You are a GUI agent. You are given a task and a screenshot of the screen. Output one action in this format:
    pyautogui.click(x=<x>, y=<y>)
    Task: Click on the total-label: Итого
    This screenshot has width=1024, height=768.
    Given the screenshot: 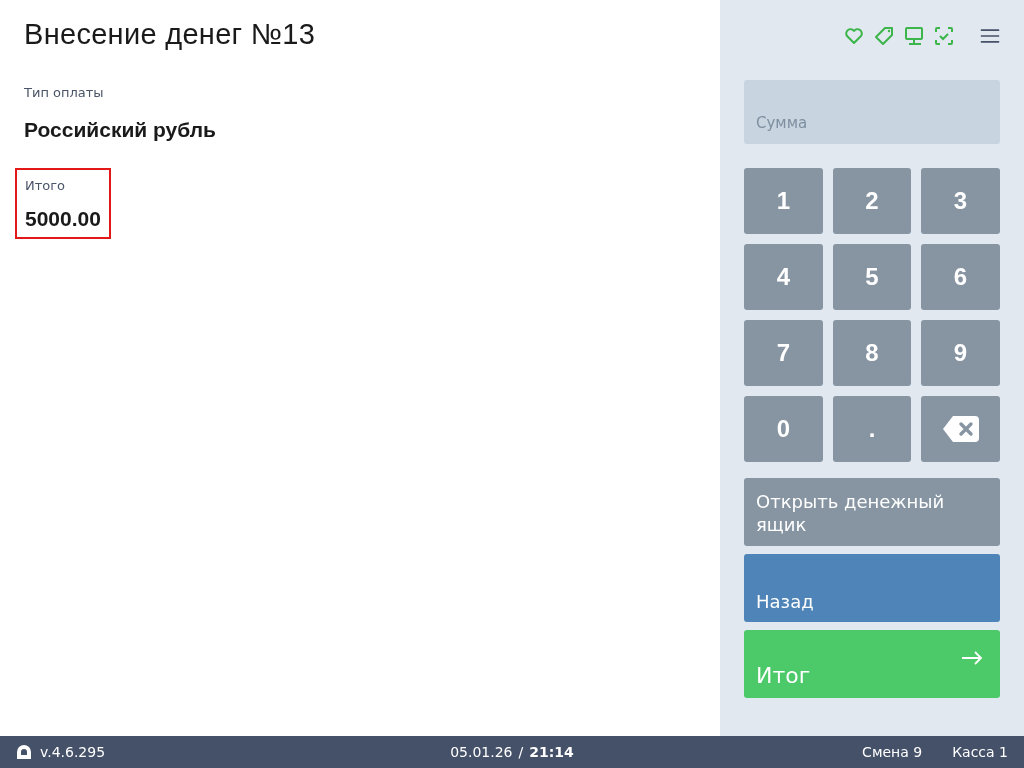 What is the action you would take?
    pyautogui.click(x=46, y=185)
    